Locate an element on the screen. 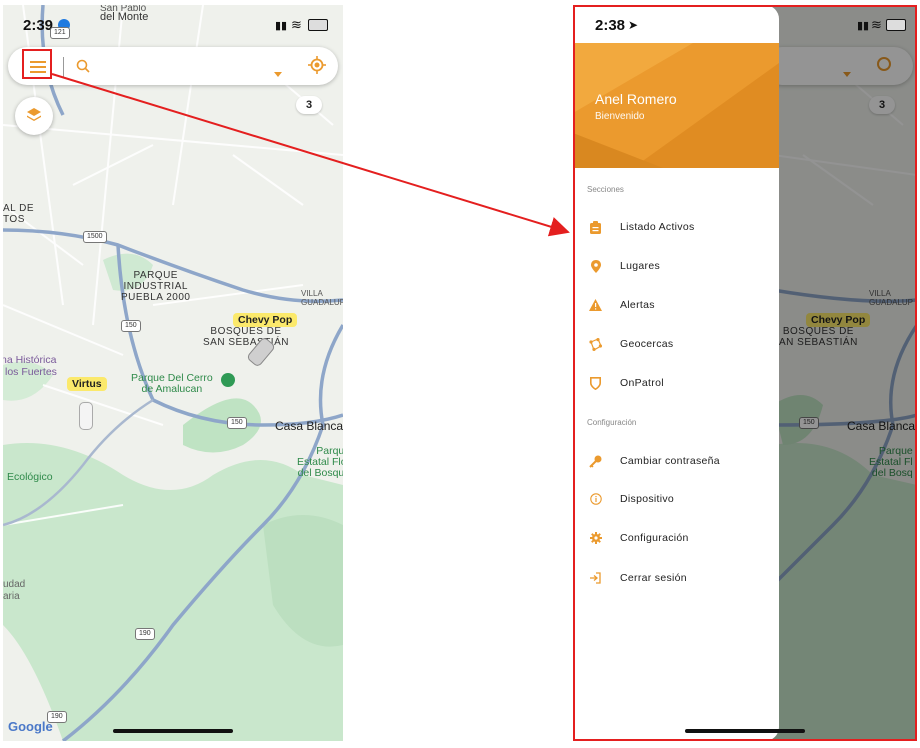 The height and width of the screenshot is (748, 920). status-time: 2:38 is located at coordinates (610, 25).